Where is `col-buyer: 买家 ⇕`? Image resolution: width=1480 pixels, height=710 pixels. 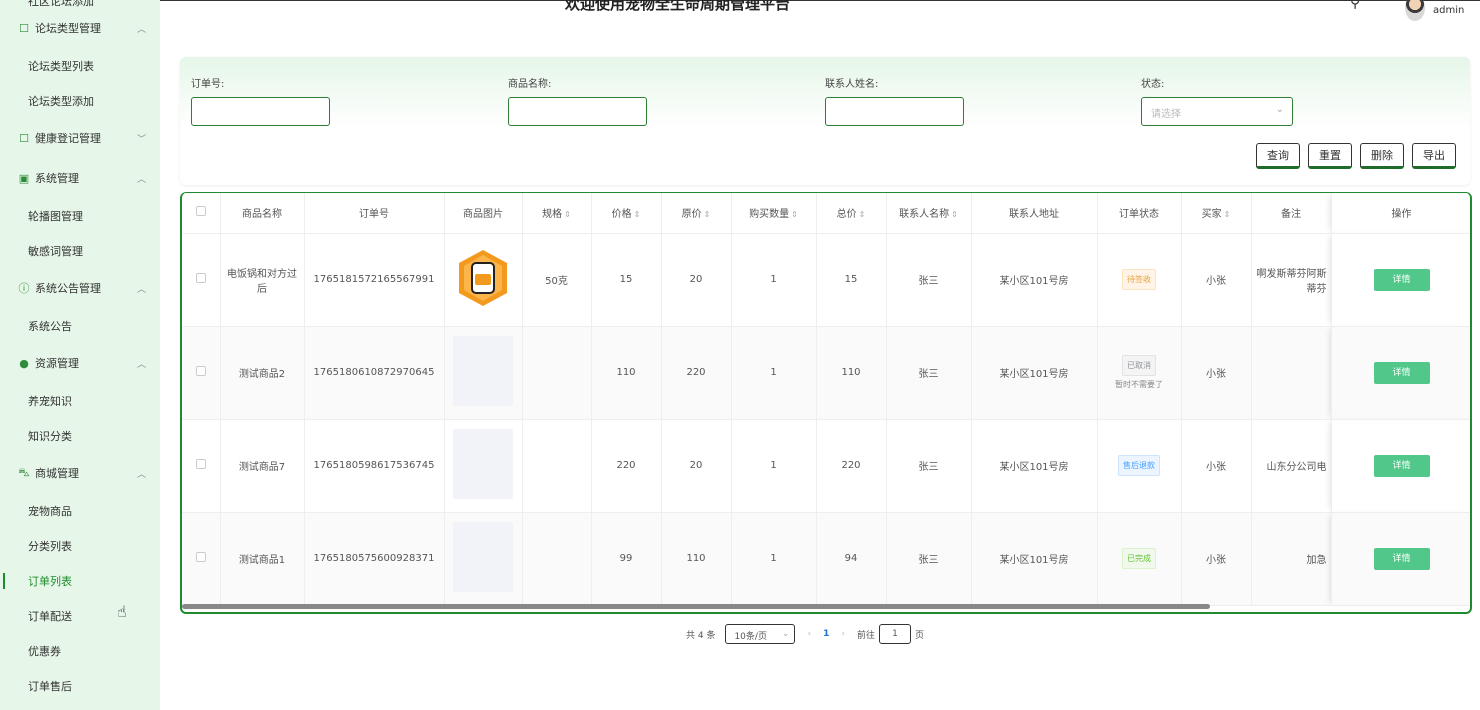 col-buyer: 买家 ⇕ is located at coordinates (1216, 213).